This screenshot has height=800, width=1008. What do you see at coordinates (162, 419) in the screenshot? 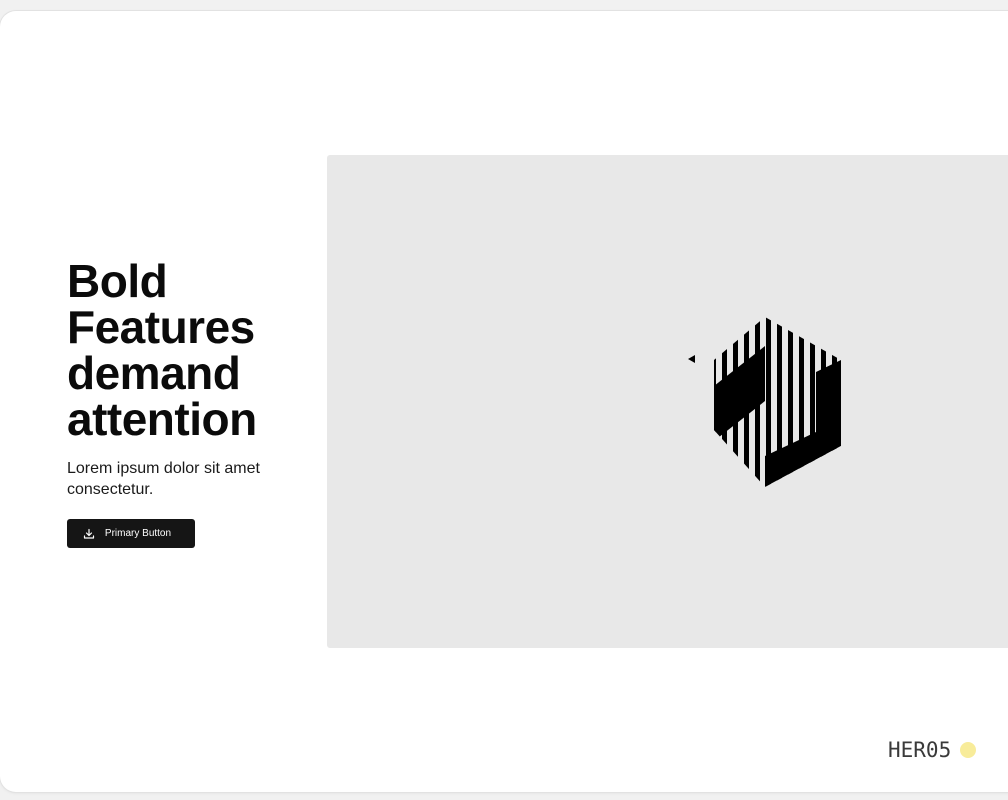
I see `headline-line: attention` at bounding box center [162, 419].